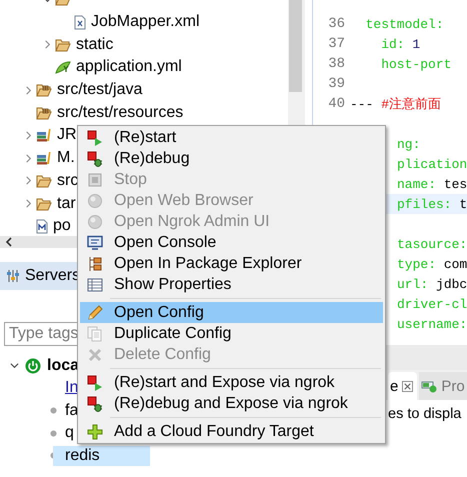  I want to click on code-line: driver-cl, so click(432, 304).